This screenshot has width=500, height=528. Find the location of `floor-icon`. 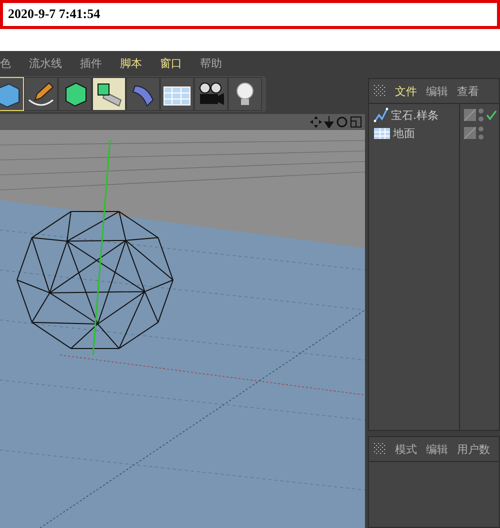

floor-icon is located at coordinates (382, 133).